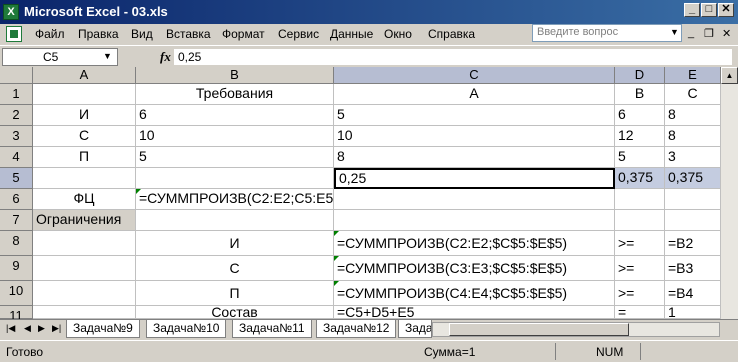 The height and width of the screenshot is (362, 738). Describe the element at coordinates (474, 136) in the screenshot. I see `cell-c3: 10` at that location.